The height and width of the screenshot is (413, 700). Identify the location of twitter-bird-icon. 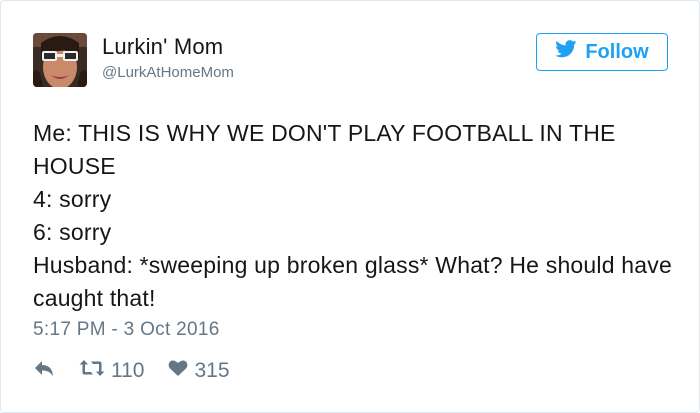
(570, 52).